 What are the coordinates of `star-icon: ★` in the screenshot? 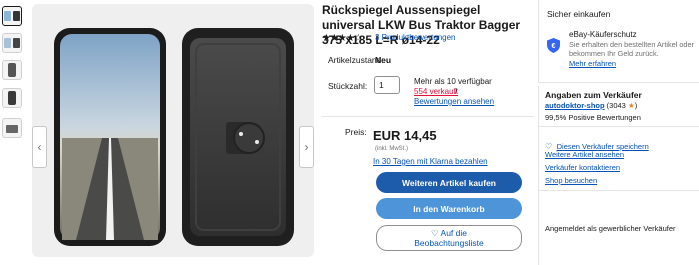 It's located at (631, 105).